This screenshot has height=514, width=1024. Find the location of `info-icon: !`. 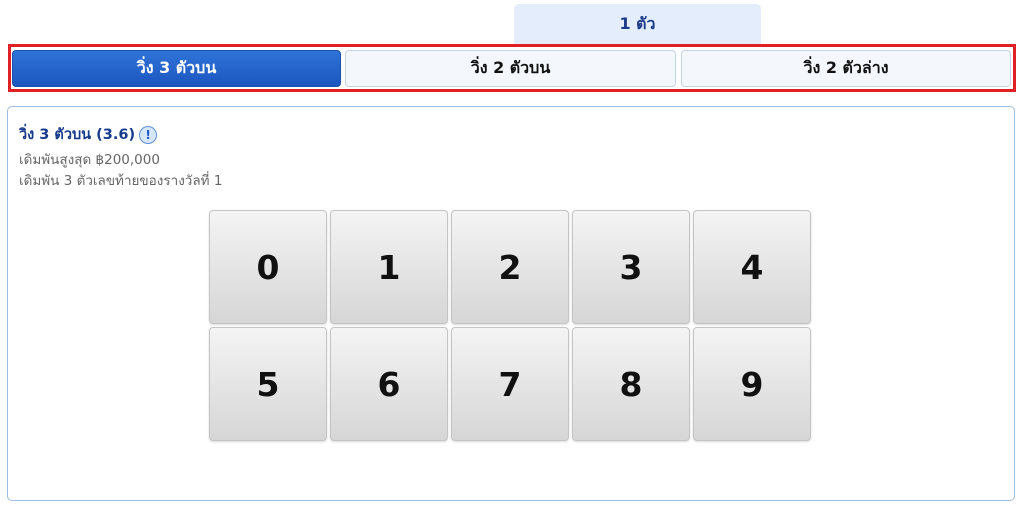

info-icon: ! is located at coordinates (148, 134).